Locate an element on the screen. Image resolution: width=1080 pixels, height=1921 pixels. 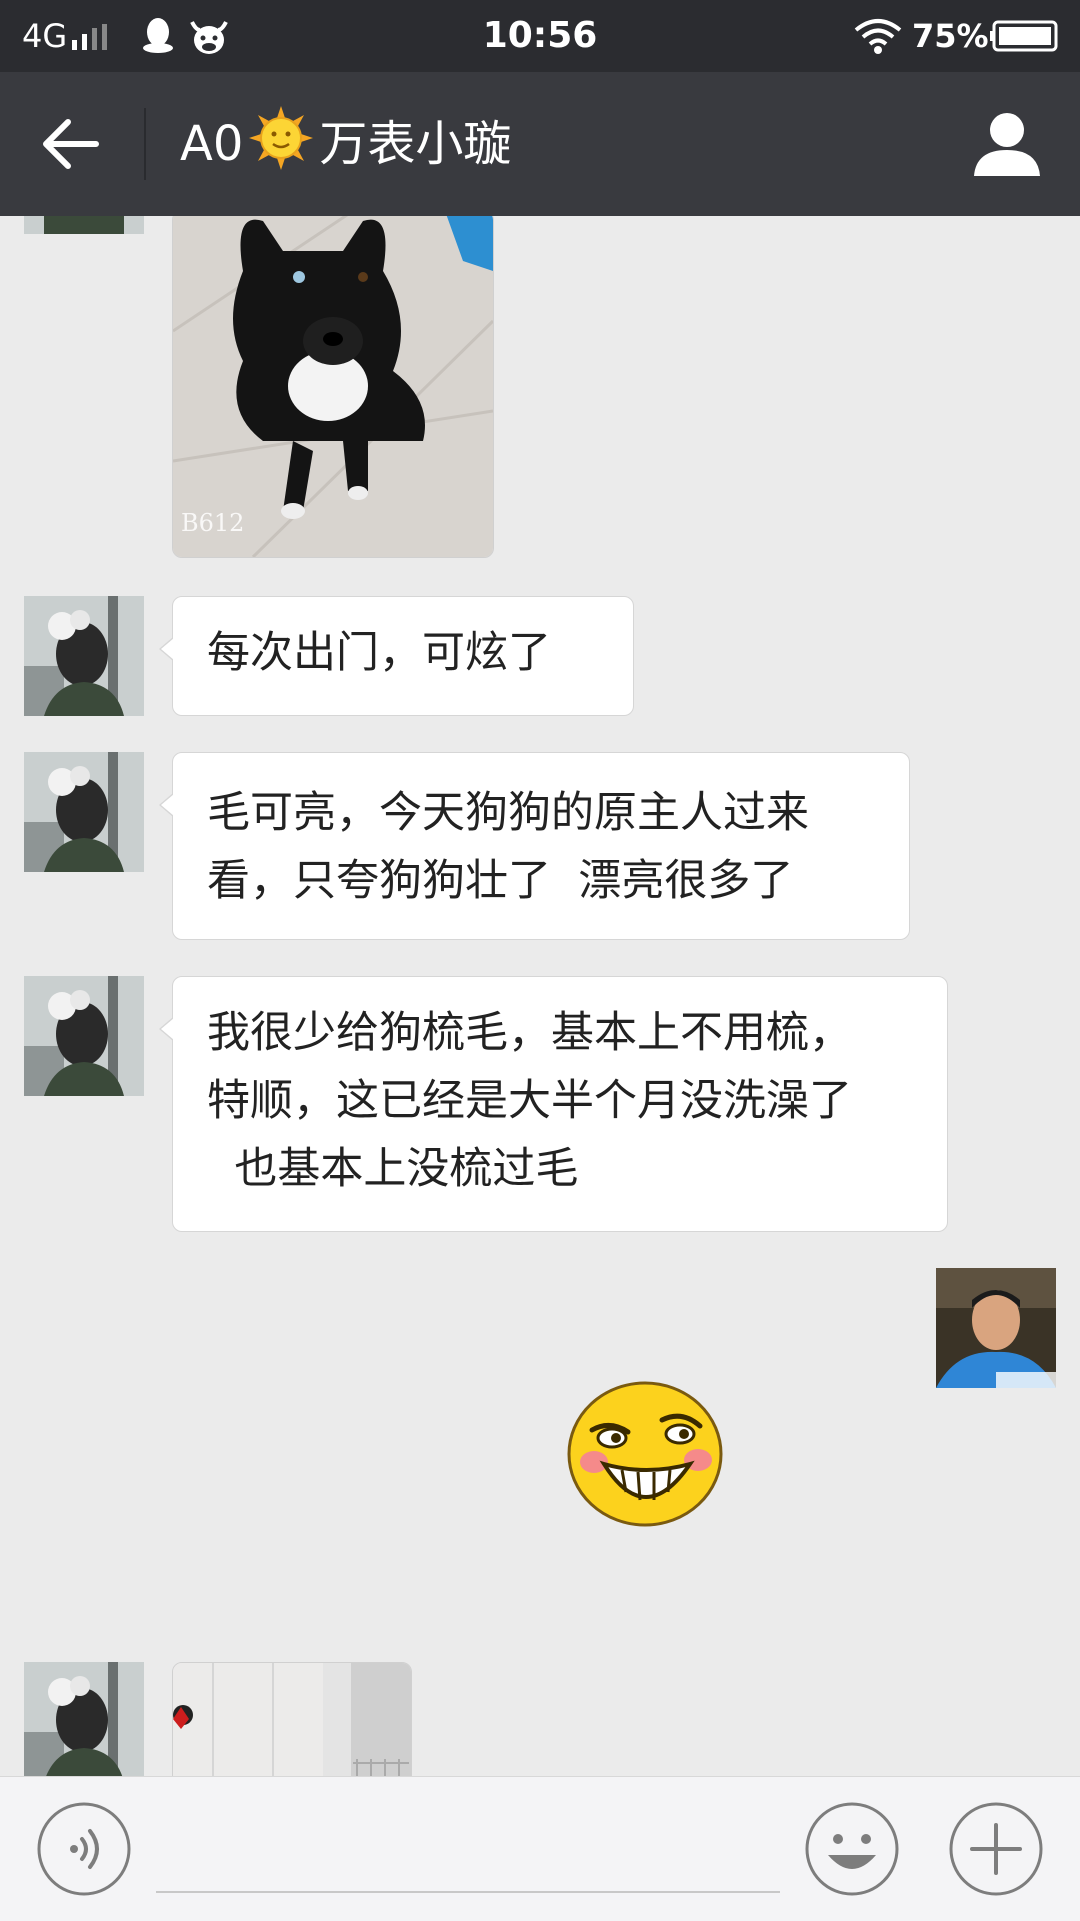
text-message: 我很少给狗梳毛，基本上不用梳， 特顺，这已经是大半个月没洗澡了 也基本上没梳过毛 is located at coordinates (553, 1104).